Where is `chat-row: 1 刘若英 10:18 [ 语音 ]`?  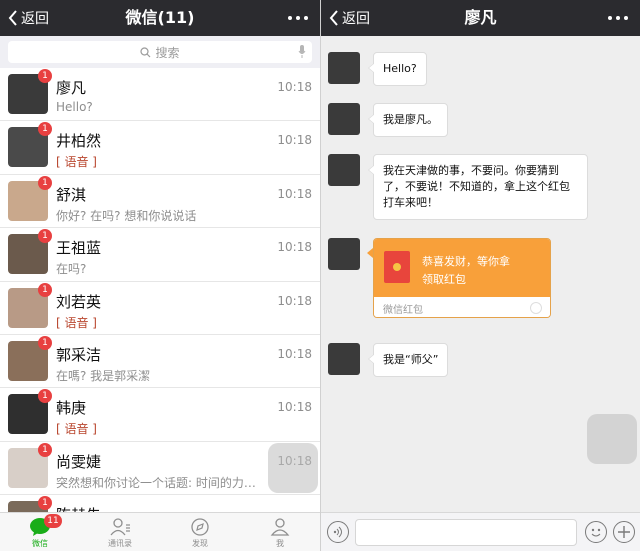 chat-row: 1 刘若英 10:18 [ 语音 ] is located at coordinates (160, 308).